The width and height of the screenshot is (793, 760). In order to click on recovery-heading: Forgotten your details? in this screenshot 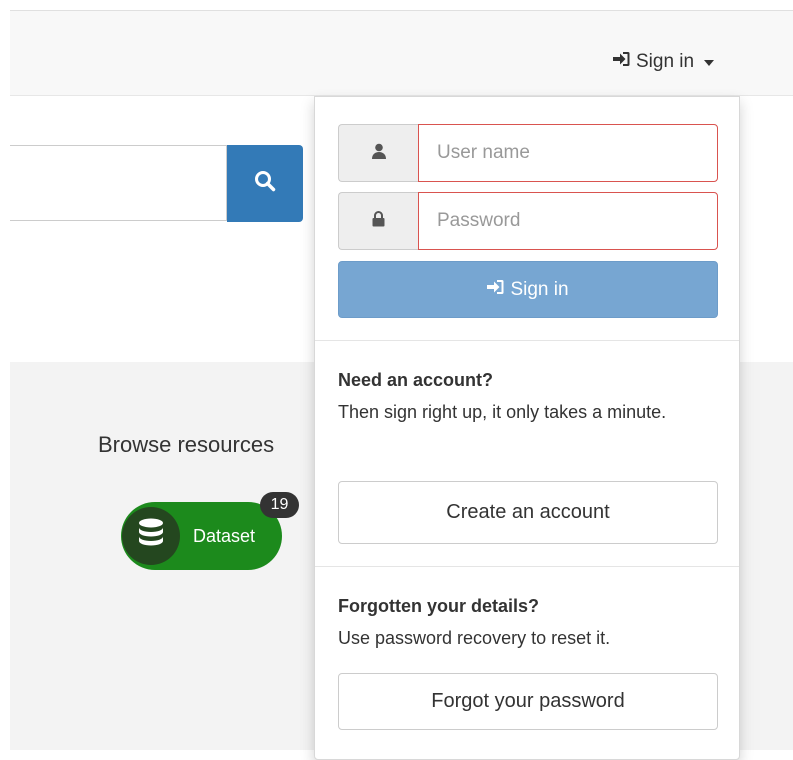, I will do `click(439, 606)`.